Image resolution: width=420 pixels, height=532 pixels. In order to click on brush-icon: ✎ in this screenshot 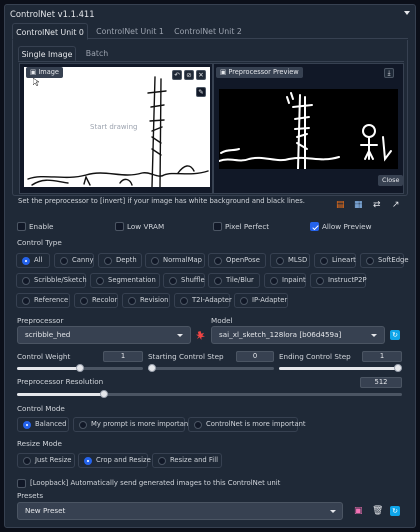, I will do `click(201, 92)`.